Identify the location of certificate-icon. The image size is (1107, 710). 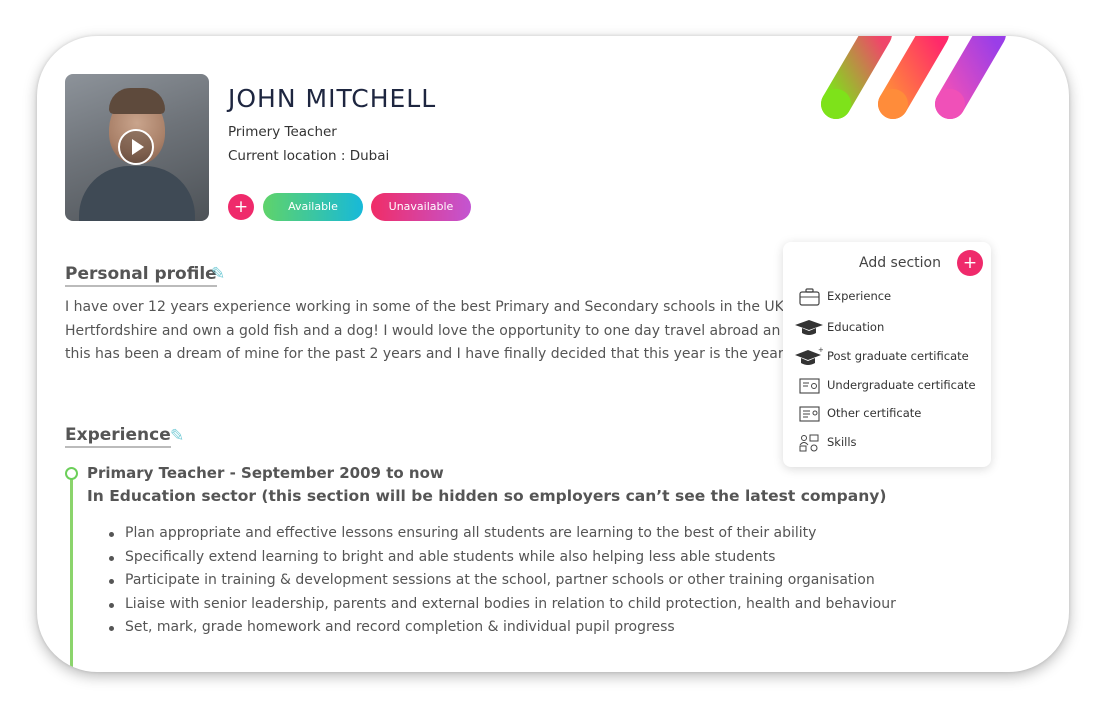
(809, 386).